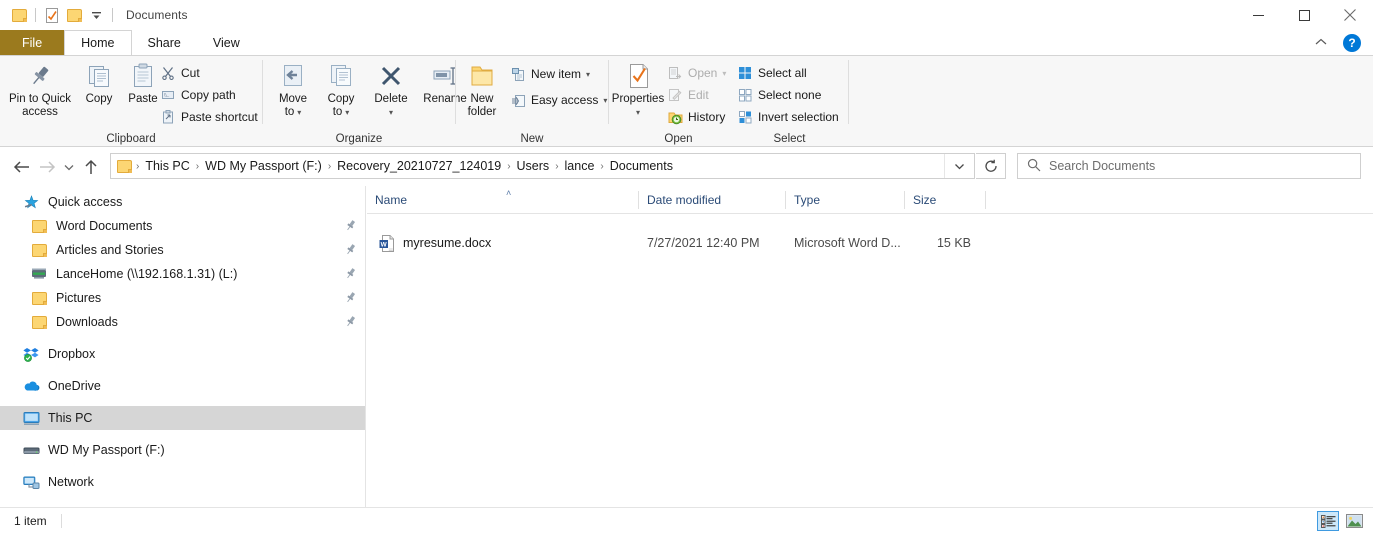  What do you see at coordinates (779, 95) in the screenshot?
I see `select-none-button: Select none` at bounding box center [779, 95].